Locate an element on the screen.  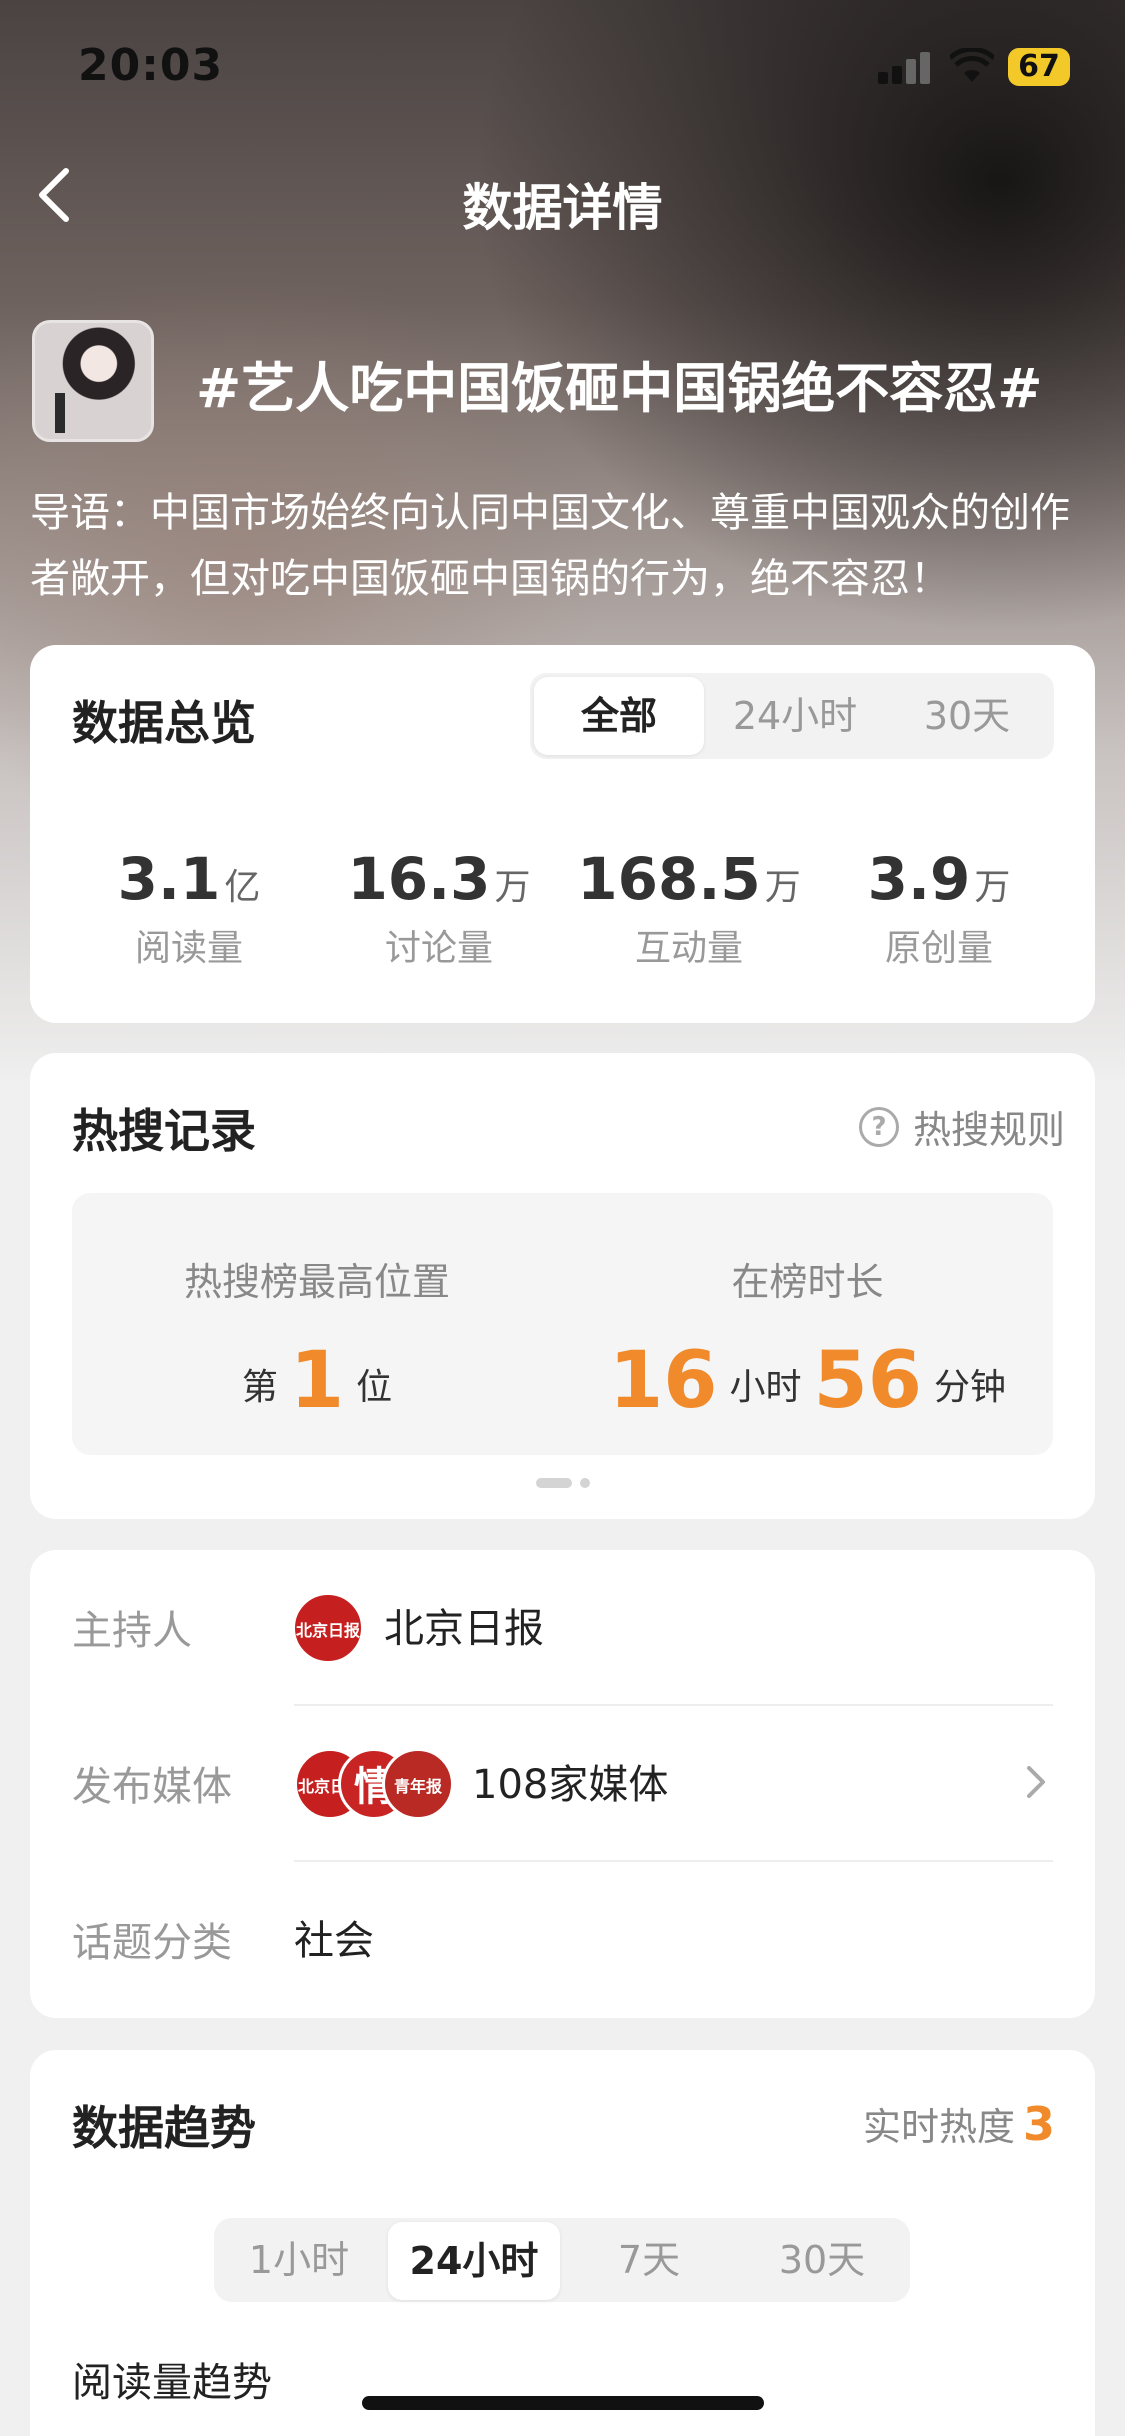
hot-search-title: 热搜记录 is located at coordinates (164, 1131).